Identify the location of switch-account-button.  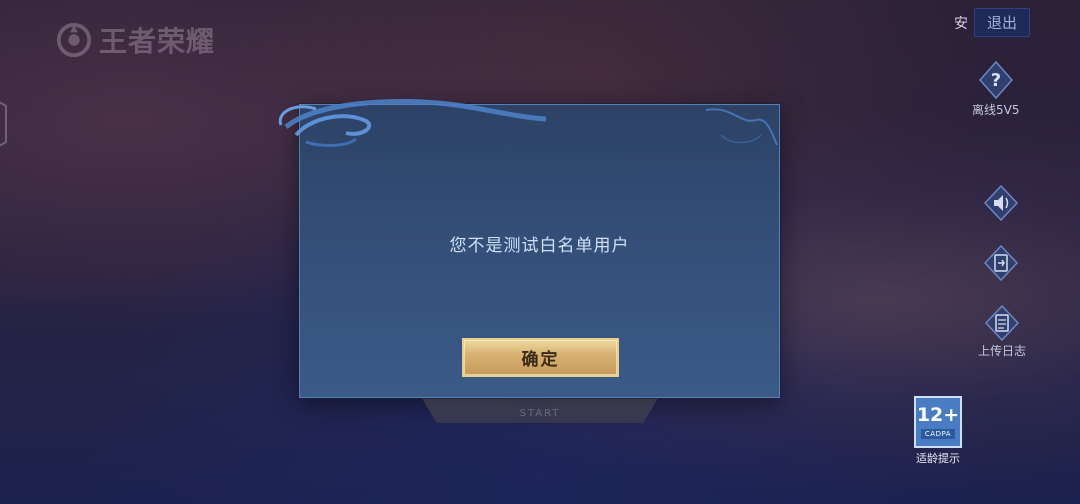
(1001, 263).